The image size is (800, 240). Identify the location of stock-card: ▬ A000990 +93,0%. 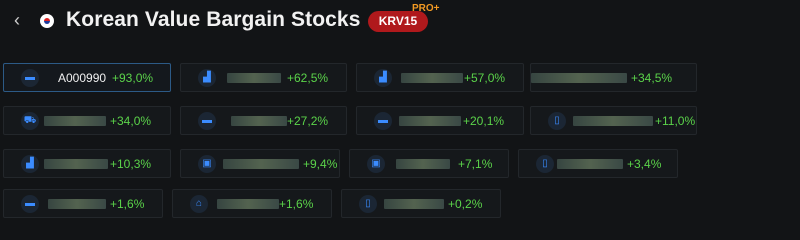
(87, 77).